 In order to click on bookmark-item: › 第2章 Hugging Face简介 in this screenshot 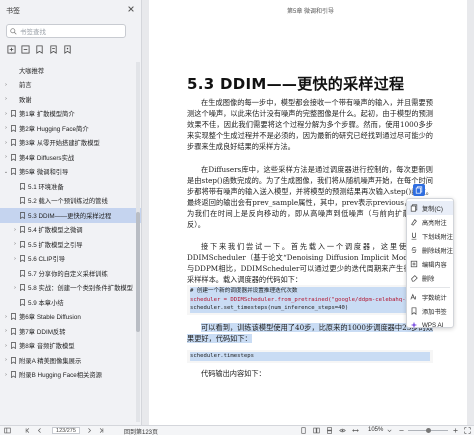, I will do `click(70, 128)`.